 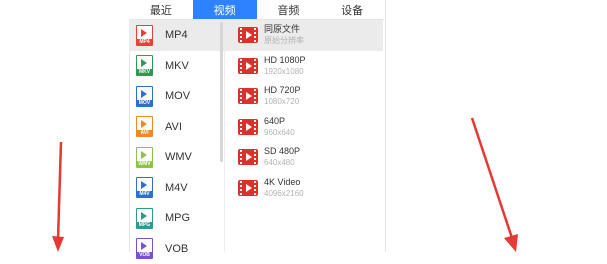 I want to click on format-tabs: 最近视频音频设备, so click(x=256, y=10).